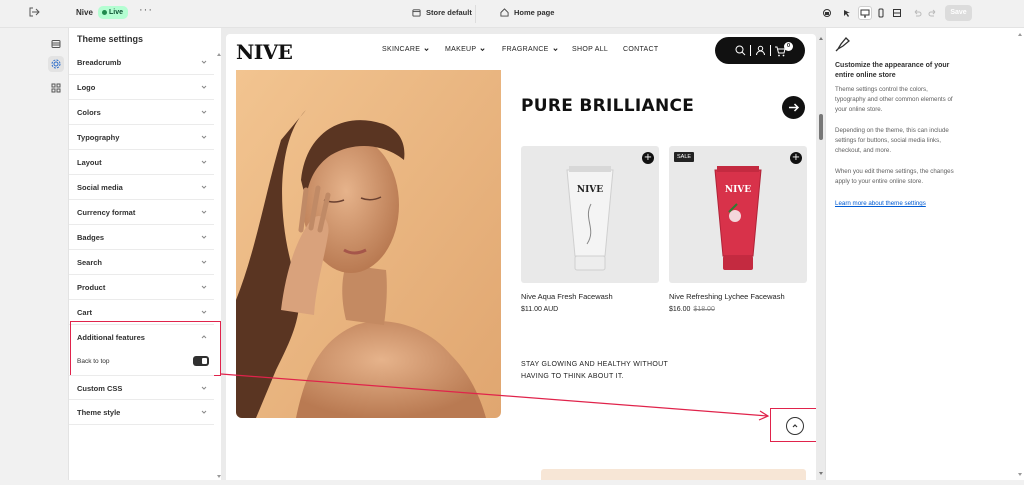  Describe the element at coordinates (89, 162) in the screenshot. I see `setting-label: Layout` at that location.